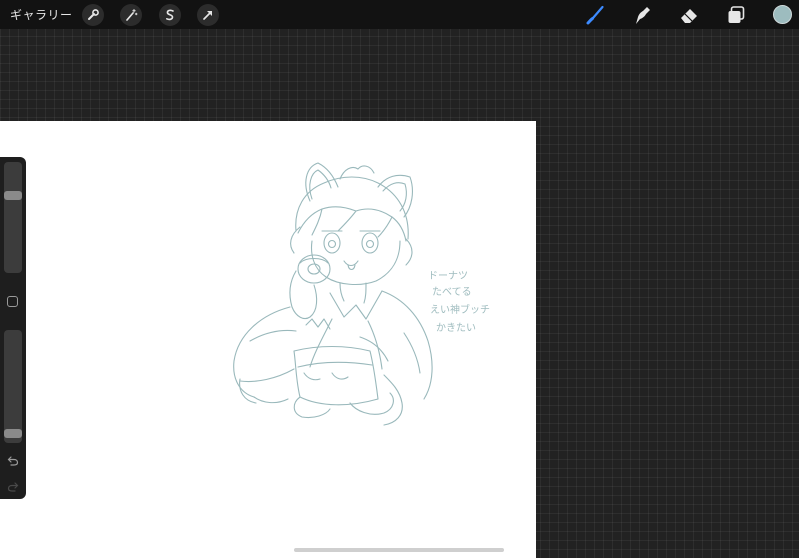 The height and width of the screenshot is (558, 799). What do you see at coordinates (13, 433) in the screenshot?
I see `opacity-slider-thumb` at bounding box center [13, 433].